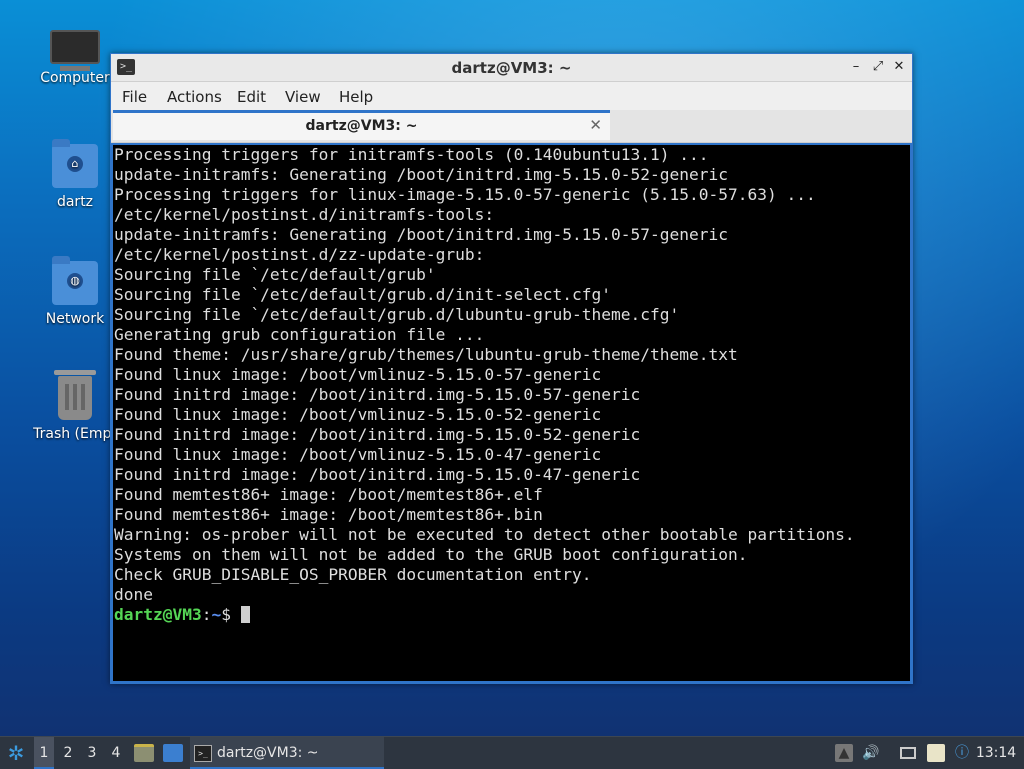 The width and height of the screenshot is (1024, 769). What do you see at coordinates (996, 753) in the screenshot?
I see `clock: 13:14` at bounding box center [996, 753].